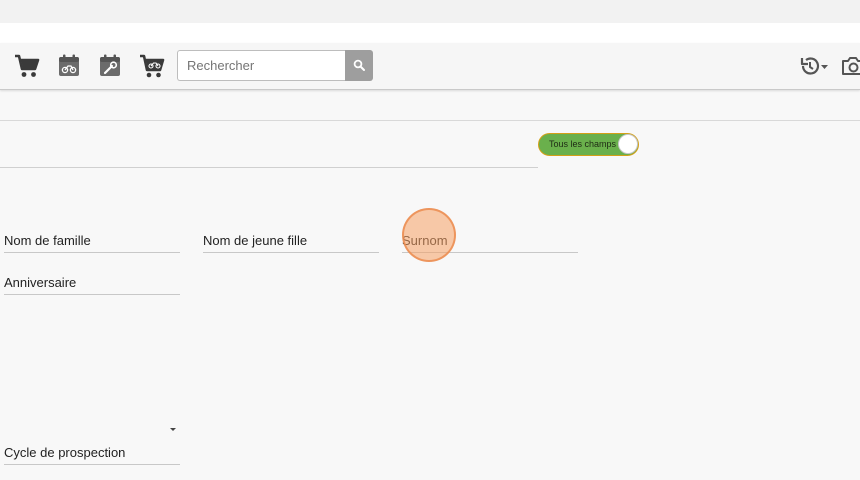 The height and width of the screenshot is (480, 860). I want to click on prospection-cycle-label: Cycle de prospection, so click(65, 452).